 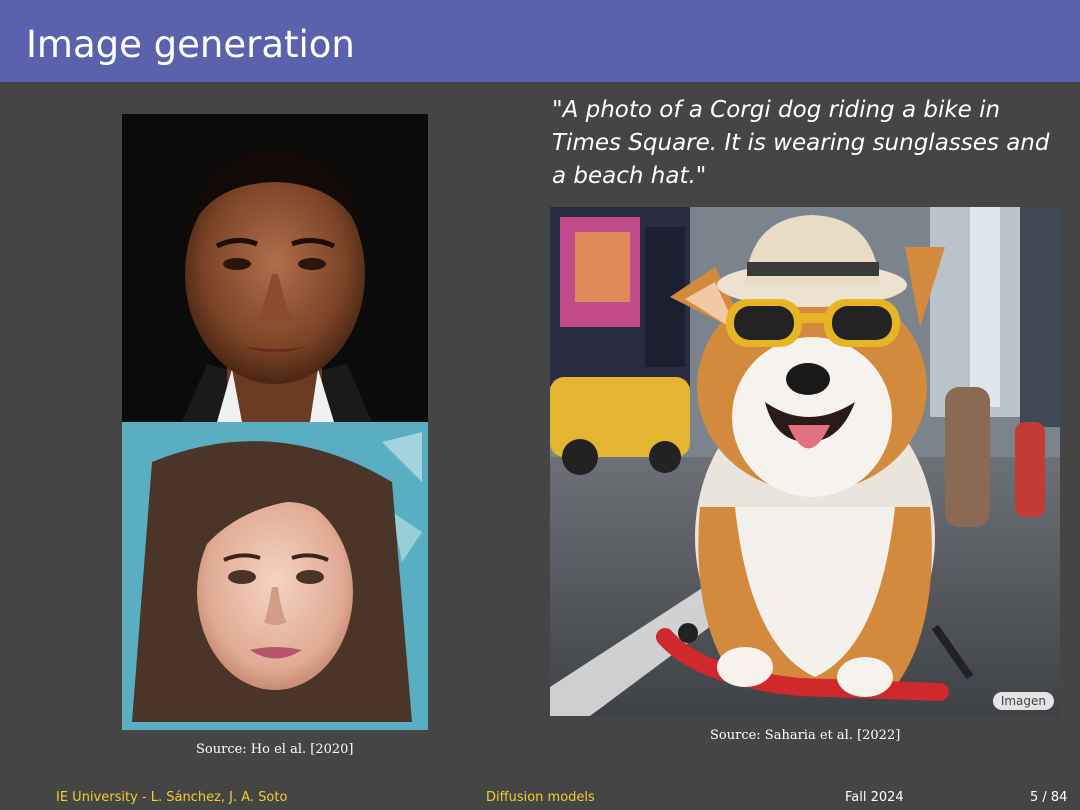 What do you see at coordinates (172, 797) in the screenshot?
I see `footer-authors: IE University - L. Sánchez, J. A. Soto` at bounding box center [172, 797].